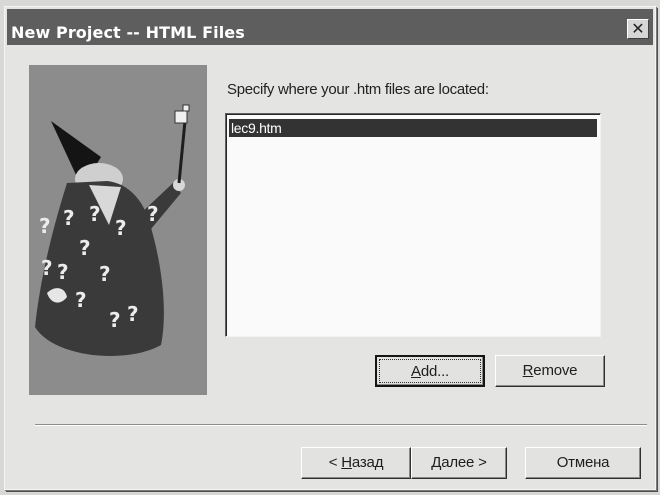 This screenshot has height=495, width=660. Describe the element at coordinates (341, 425) in the screenshot. I see `separator-line` at that location.